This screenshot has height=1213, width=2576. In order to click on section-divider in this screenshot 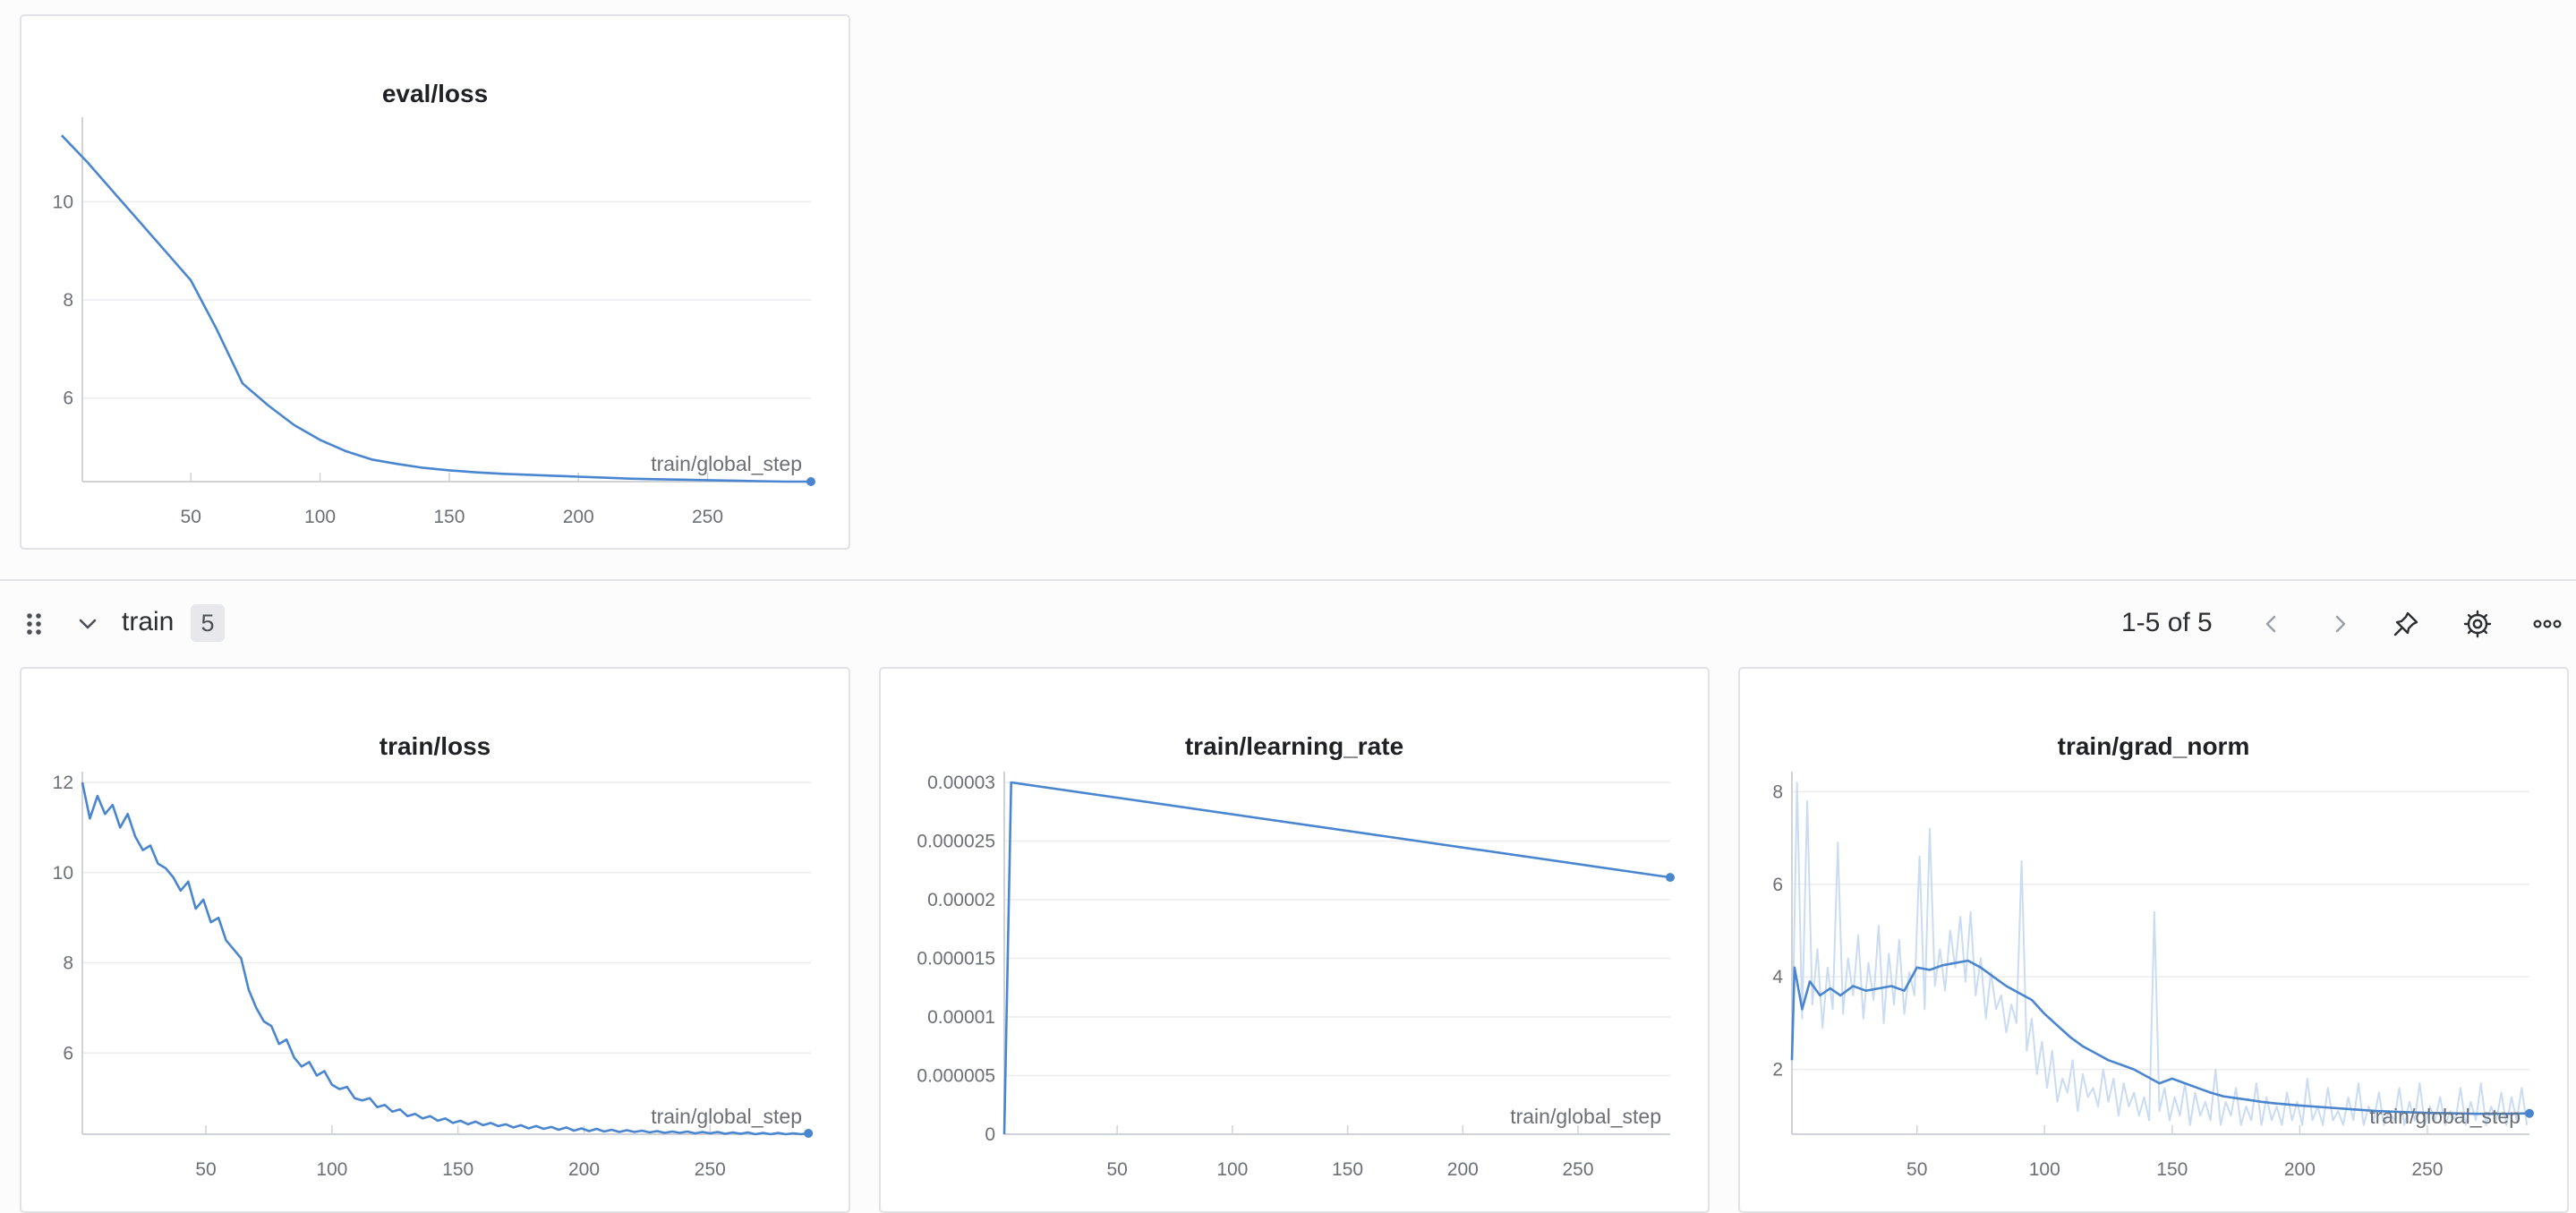, I will do `click(1288, 580)`.